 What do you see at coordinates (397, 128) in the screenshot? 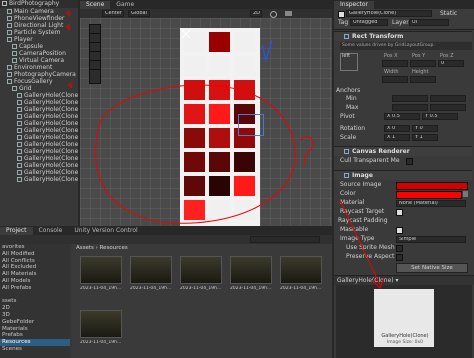
I see `rotation-x-field: X 0` at bounding box center [397, 128].